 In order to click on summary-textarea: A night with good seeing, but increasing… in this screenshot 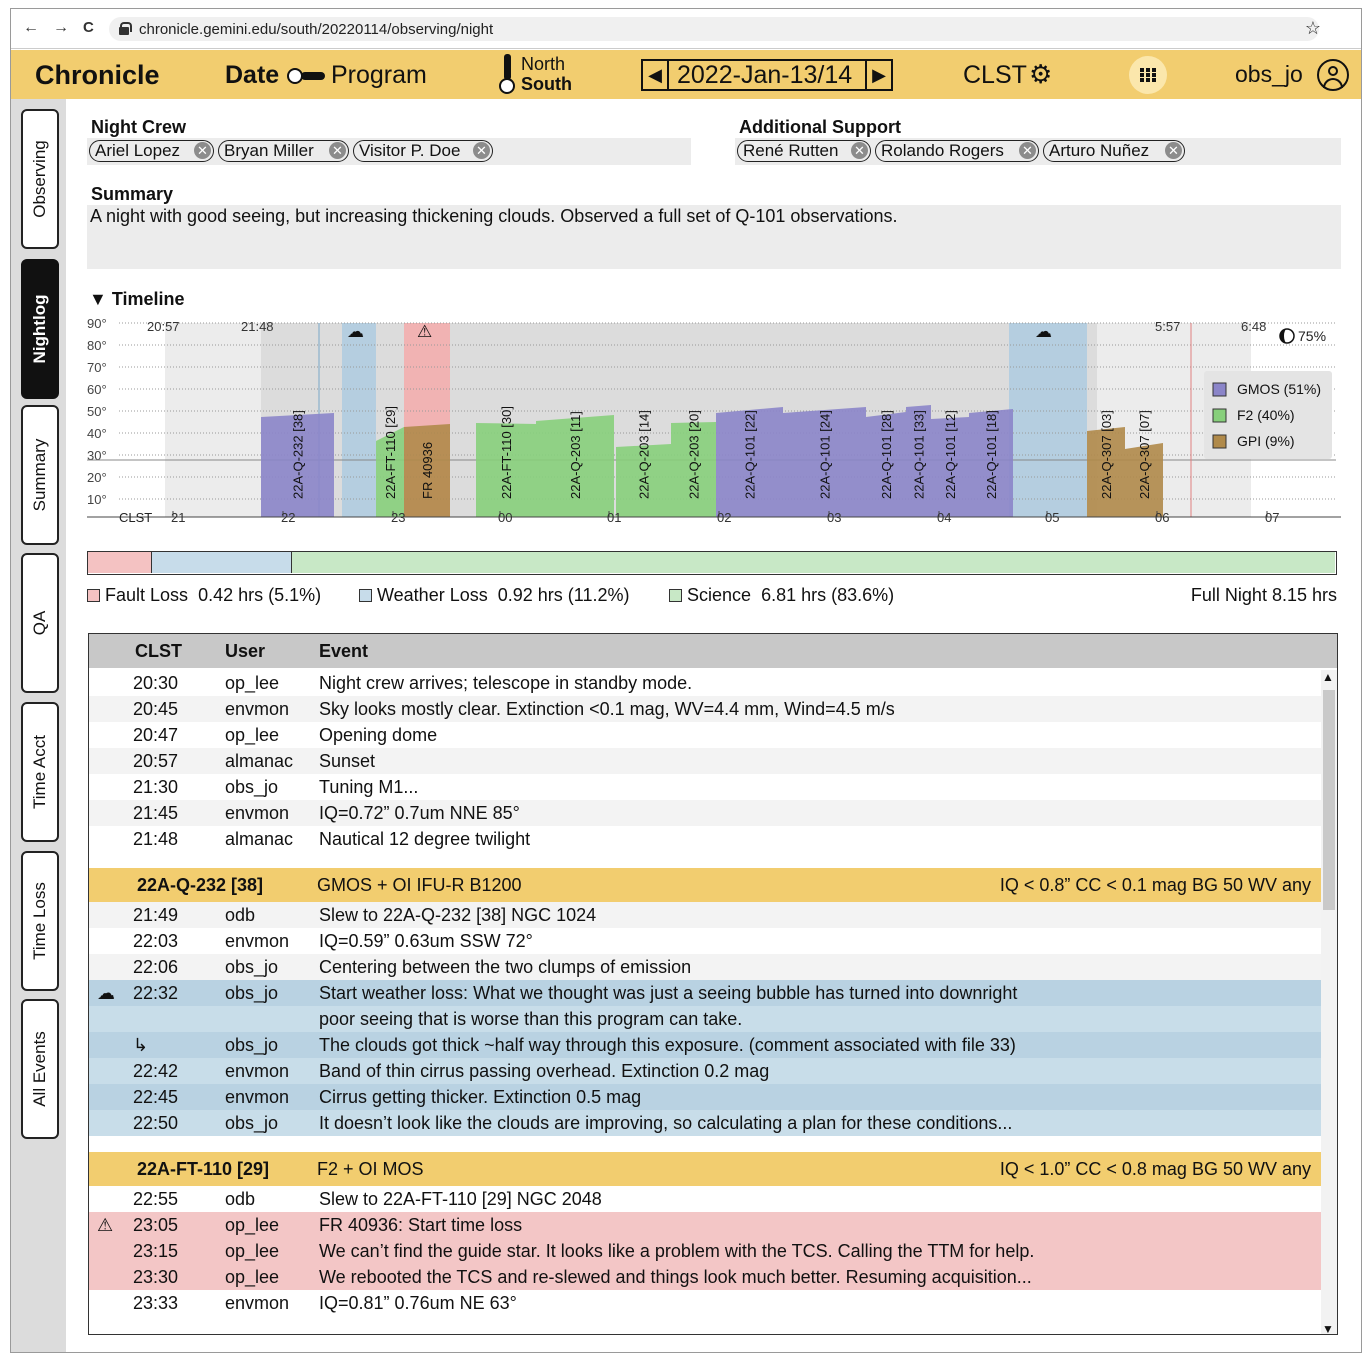, I will do `click(714, 237)`.